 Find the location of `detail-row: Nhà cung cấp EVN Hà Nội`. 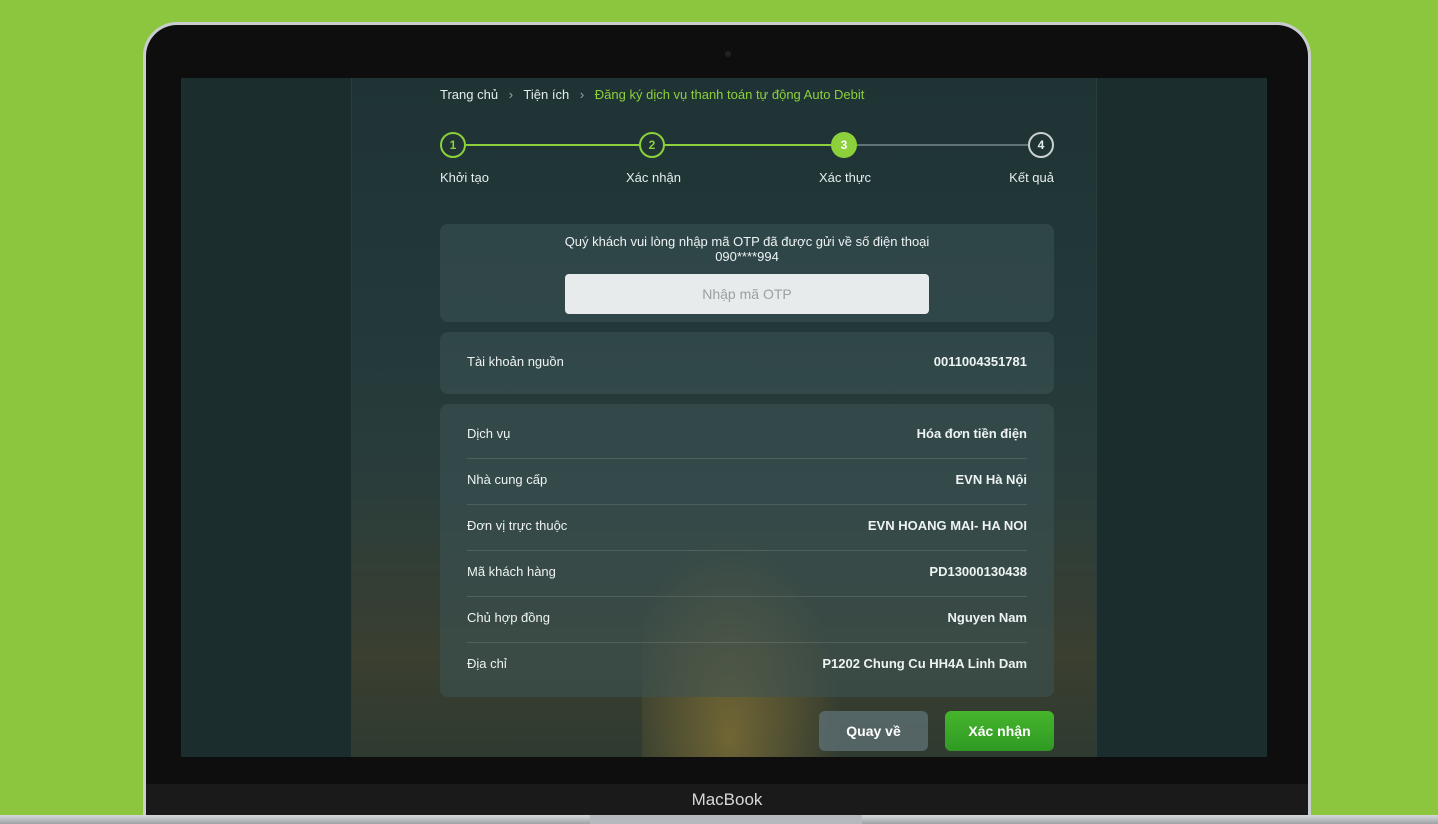

detail-row: Nhà cung cấp EVN Hà Nội is located at coordinates (747, 479).